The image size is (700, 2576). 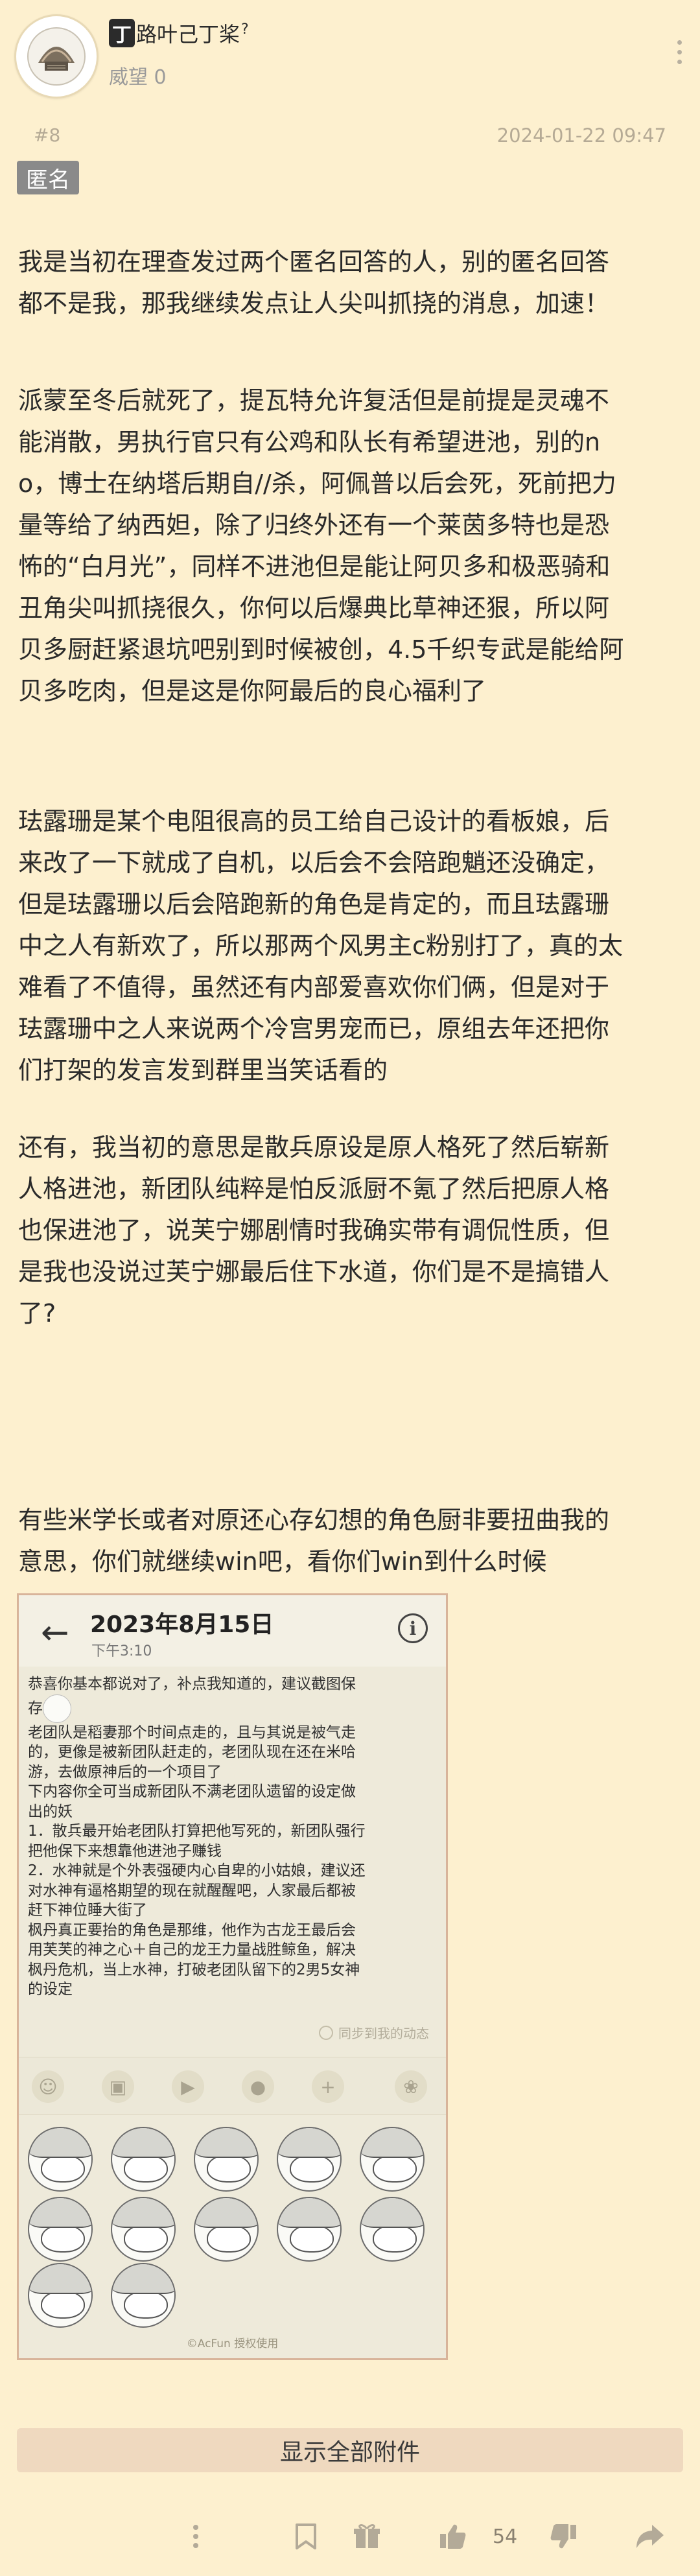 What do you see at coordinates (505, 2536) in the screenshot?
I see `like-count: 54` at bounding box center [505, 2536].